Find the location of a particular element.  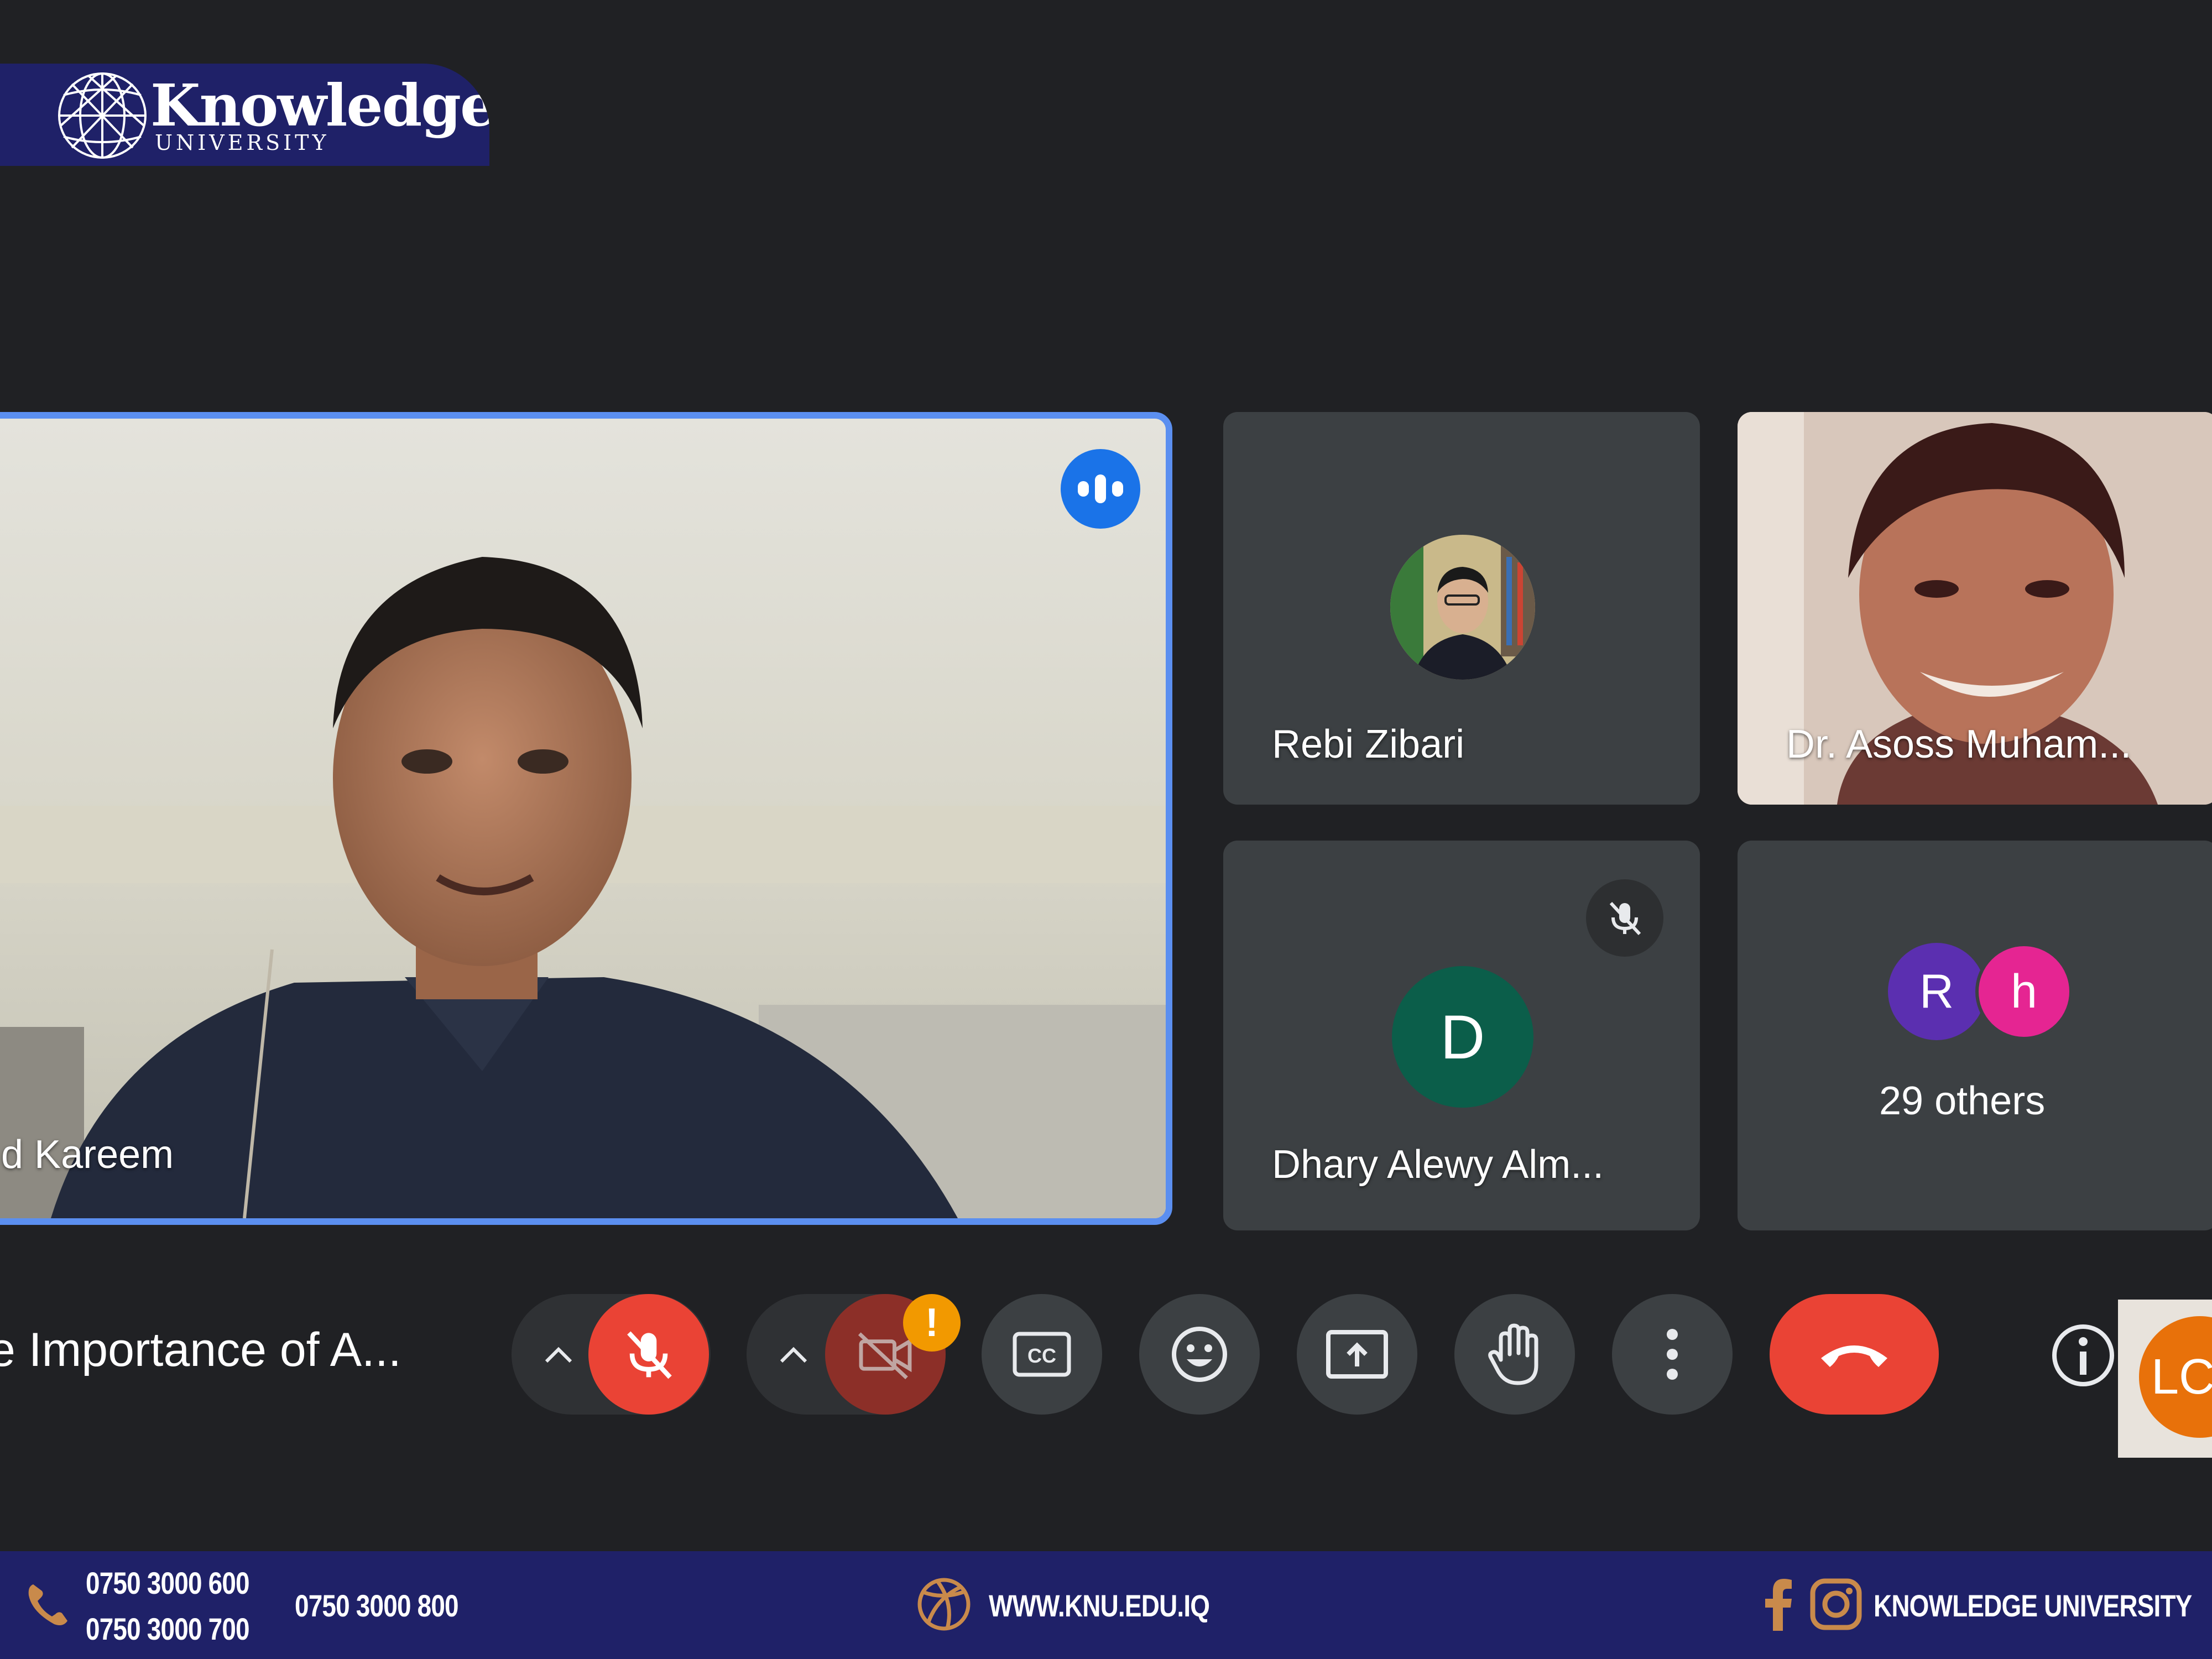

info-icon is located at coordinates (2084, 1356).